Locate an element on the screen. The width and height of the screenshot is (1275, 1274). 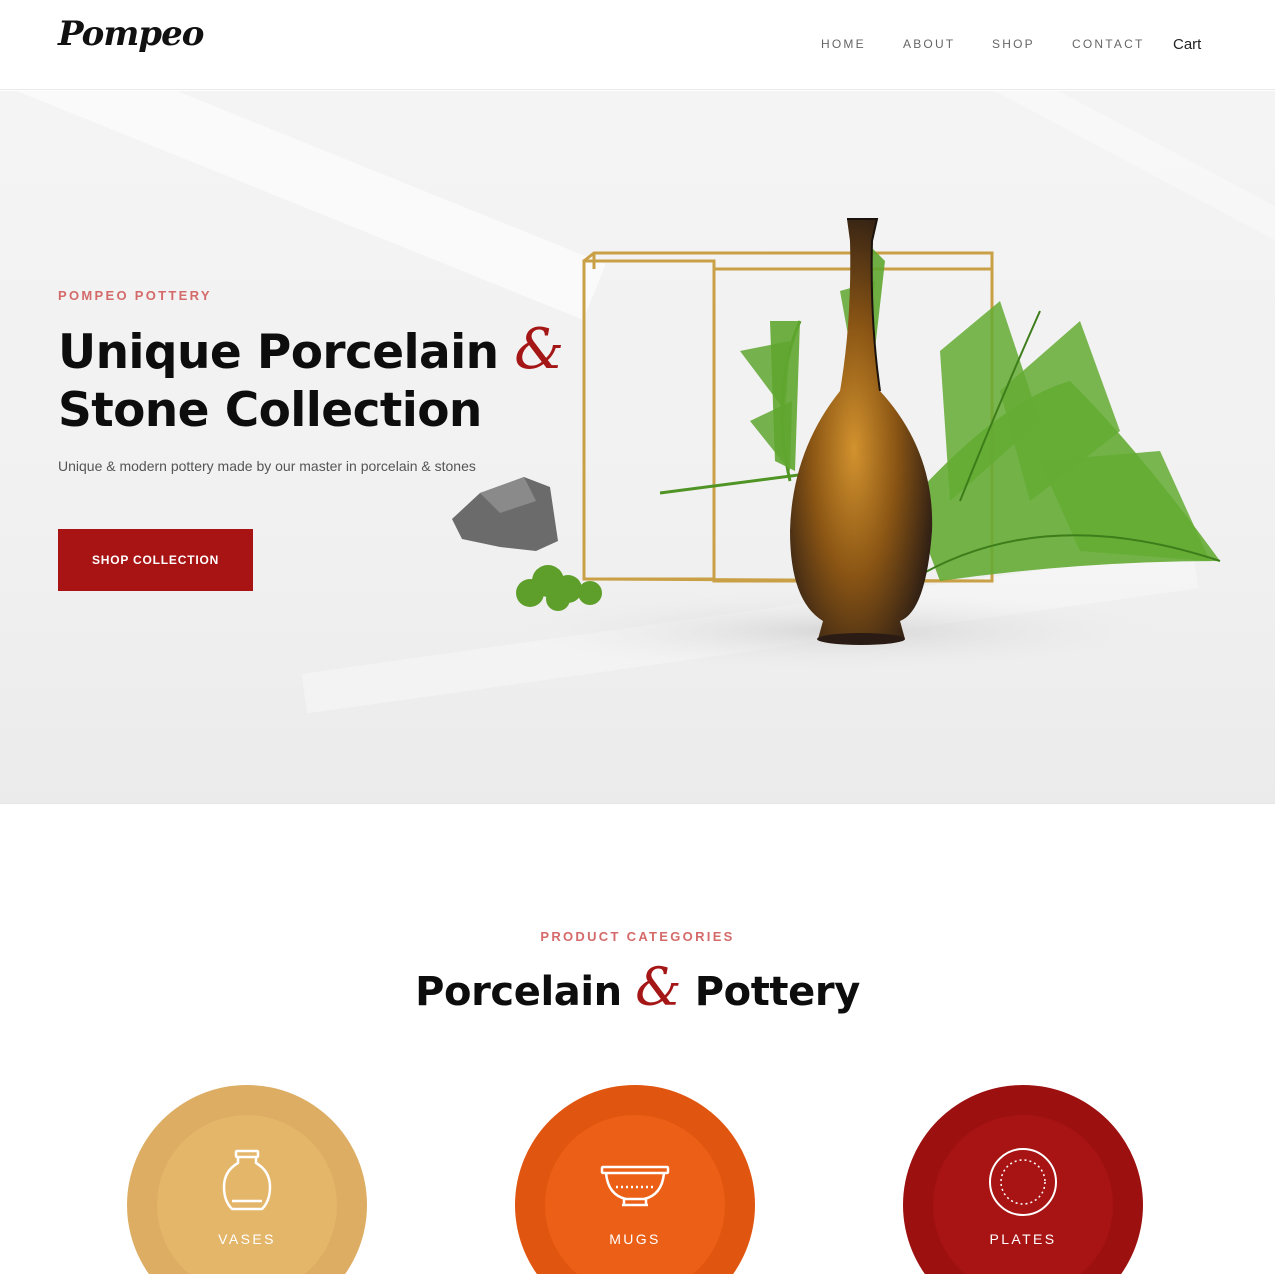
nav-cart: Cart is located at coordinates (1187, 44).